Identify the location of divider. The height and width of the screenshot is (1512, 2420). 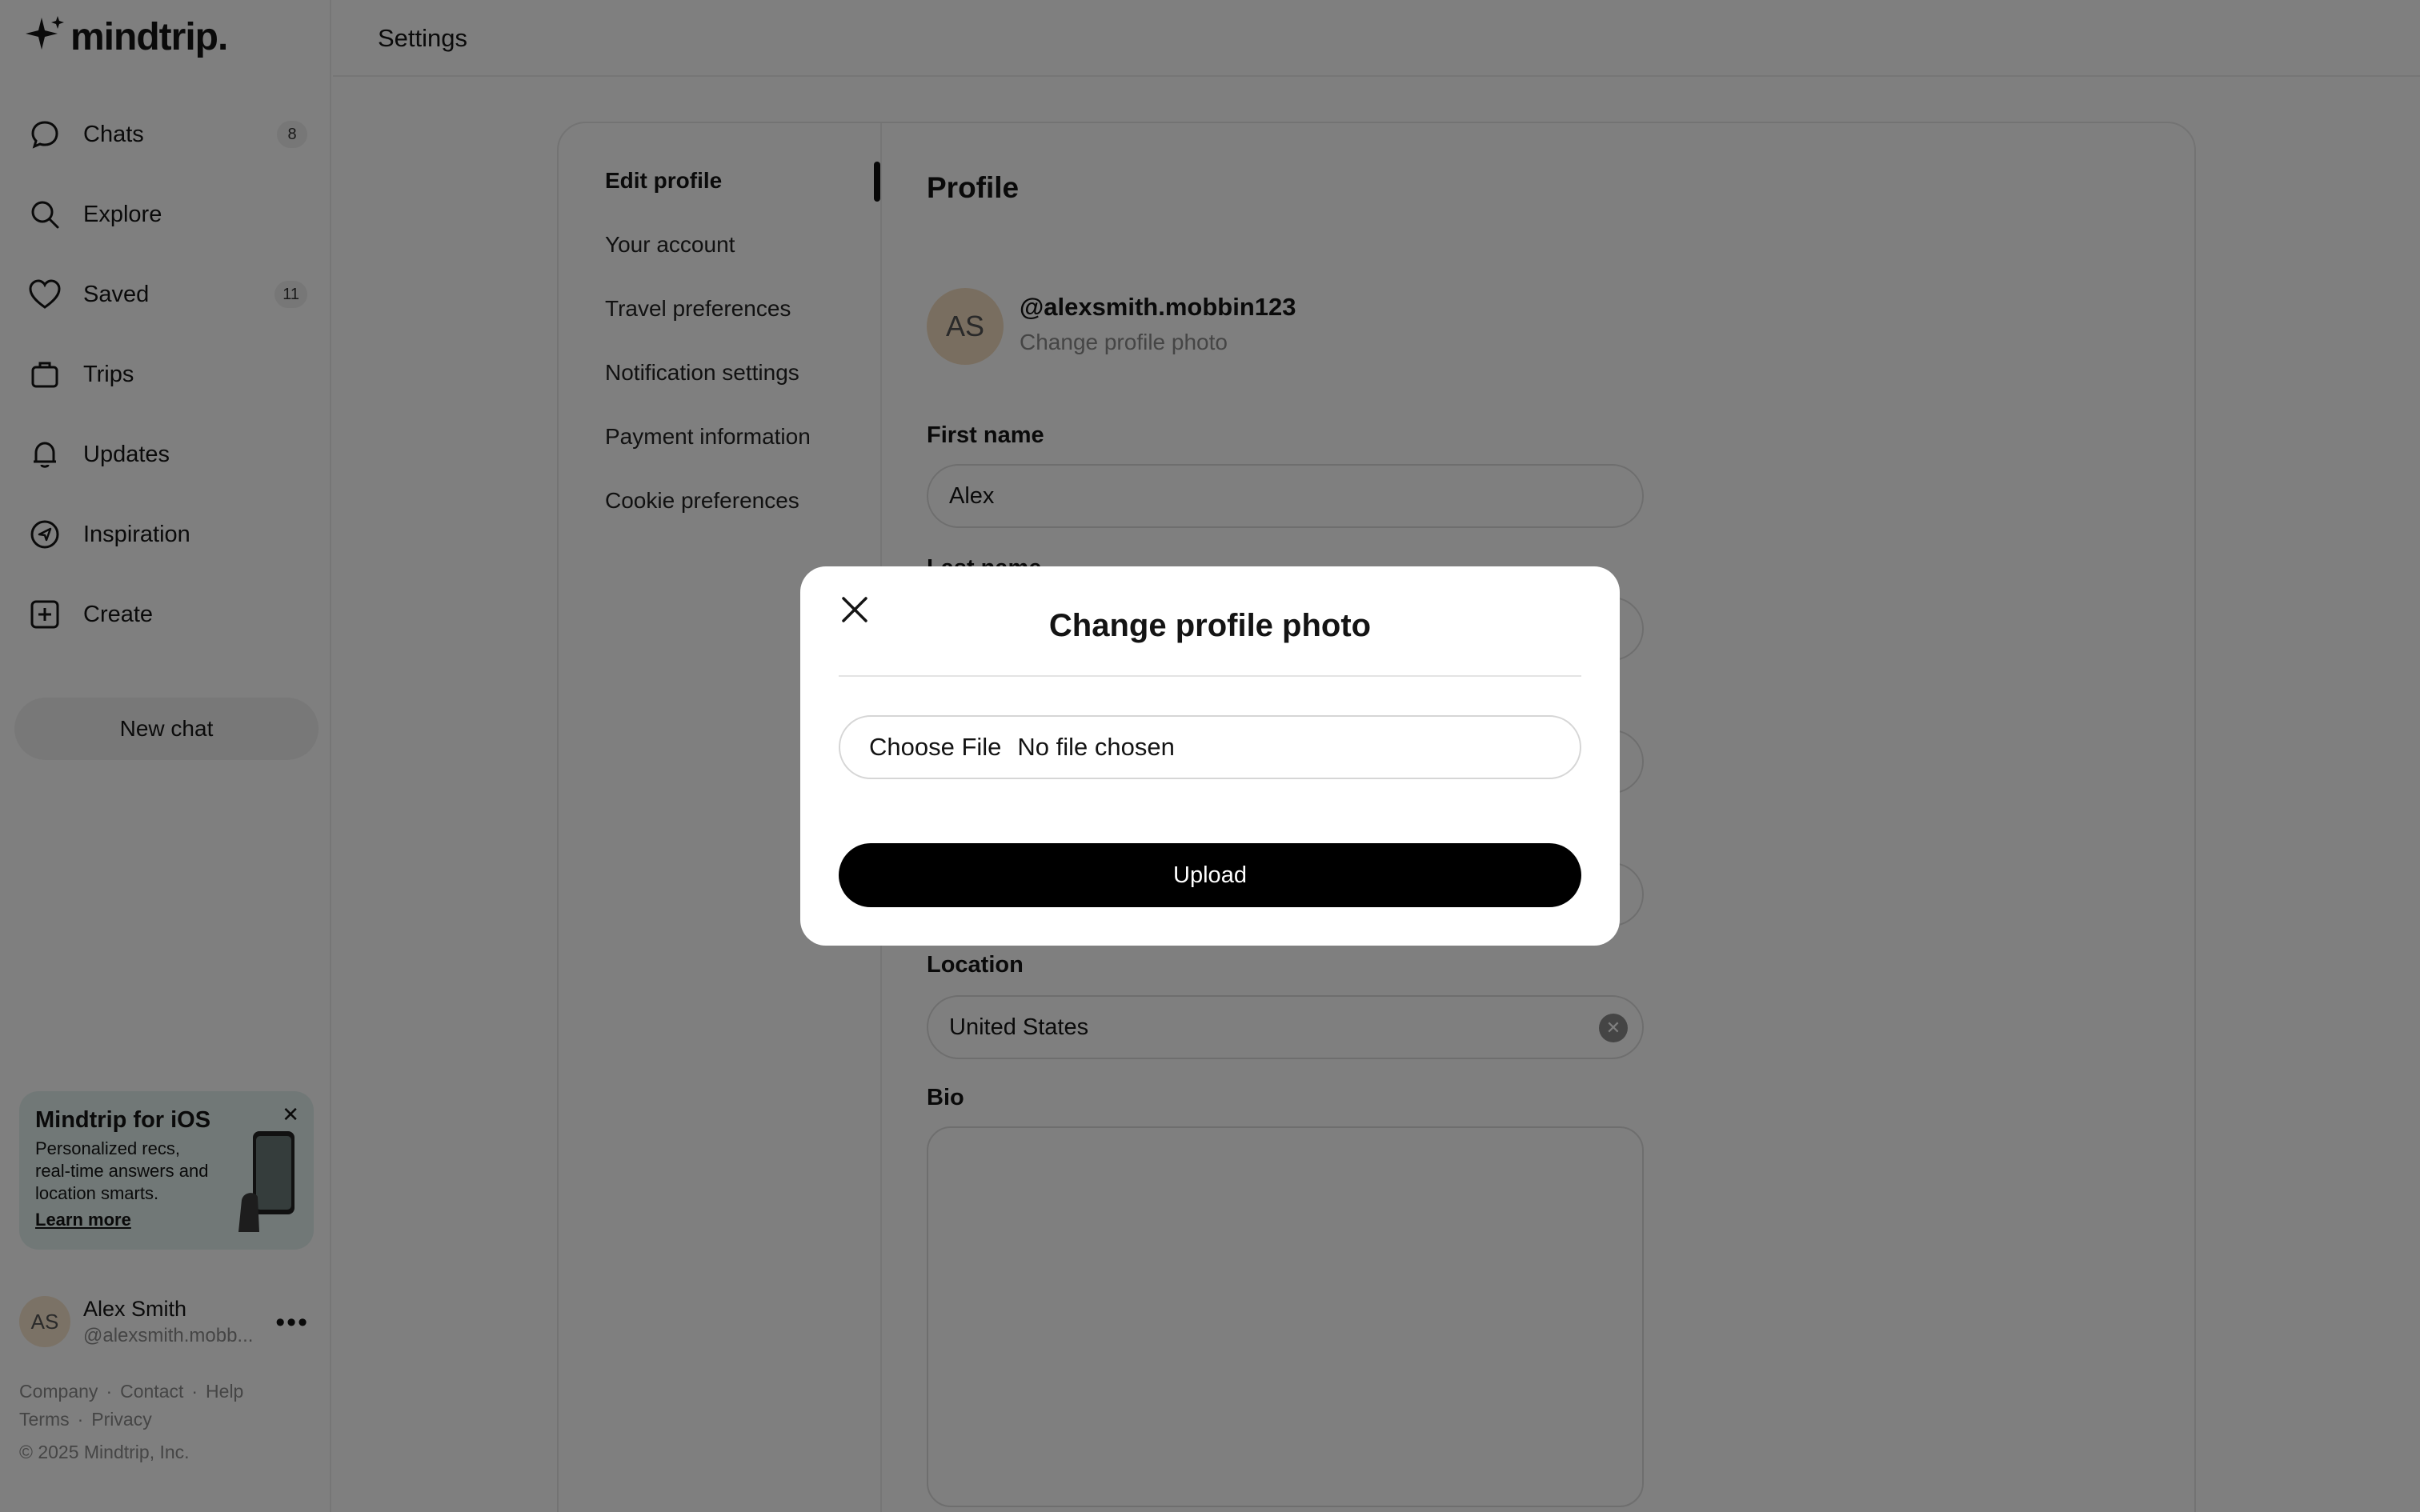
(1210, 676).